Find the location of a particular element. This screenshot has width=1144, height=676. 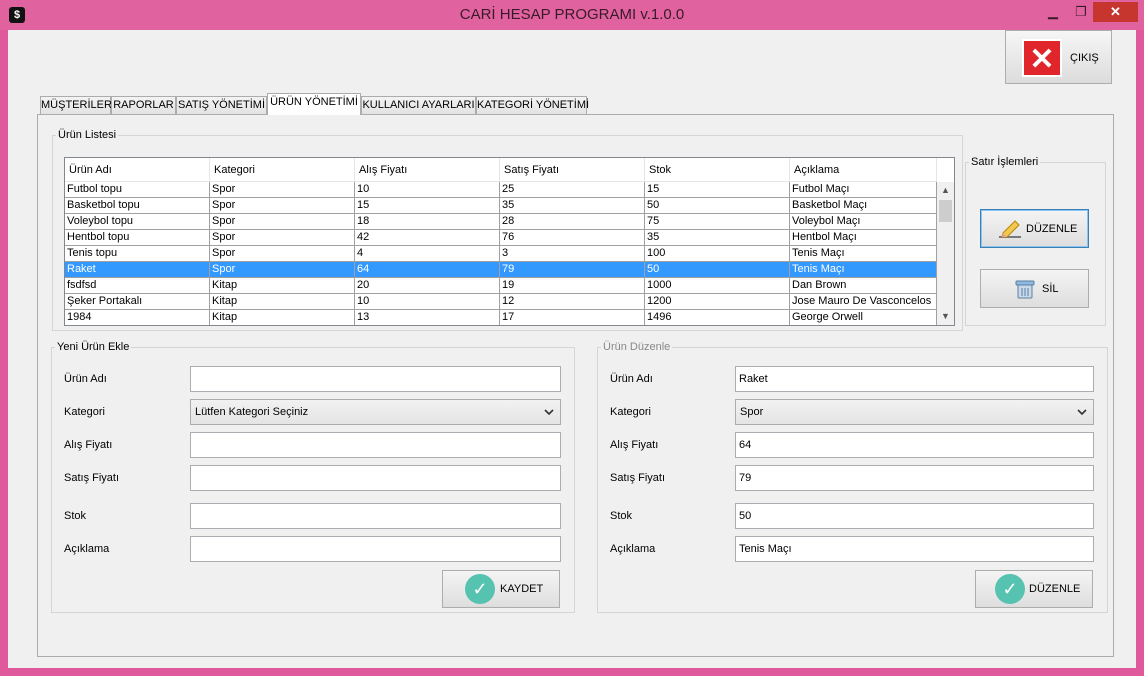

cell-satis-fiyati: 19 is located at coordinates (572, 286).